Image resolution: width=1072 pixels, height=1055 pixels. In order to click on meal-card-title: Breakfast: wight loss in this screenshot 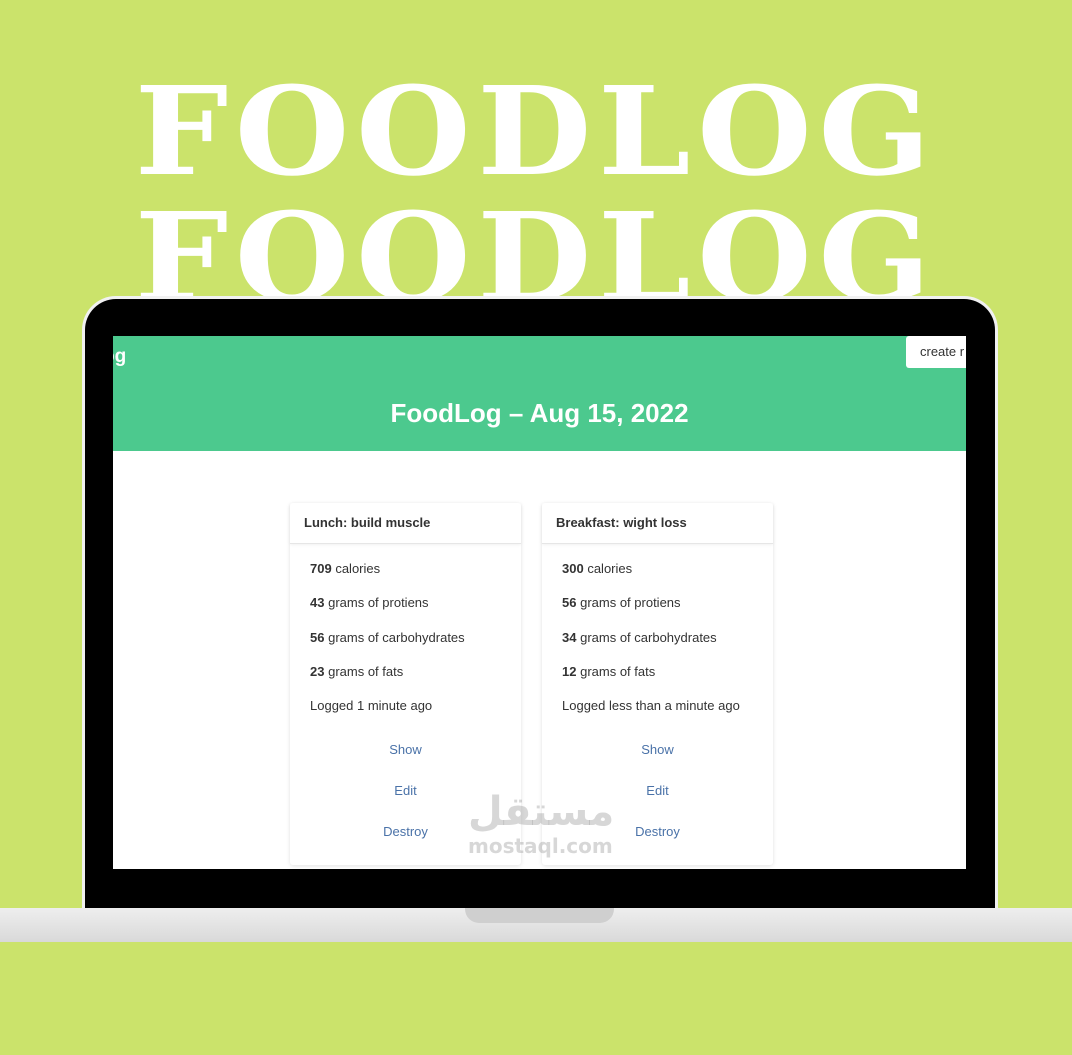, I will do `click(657, 523)`.